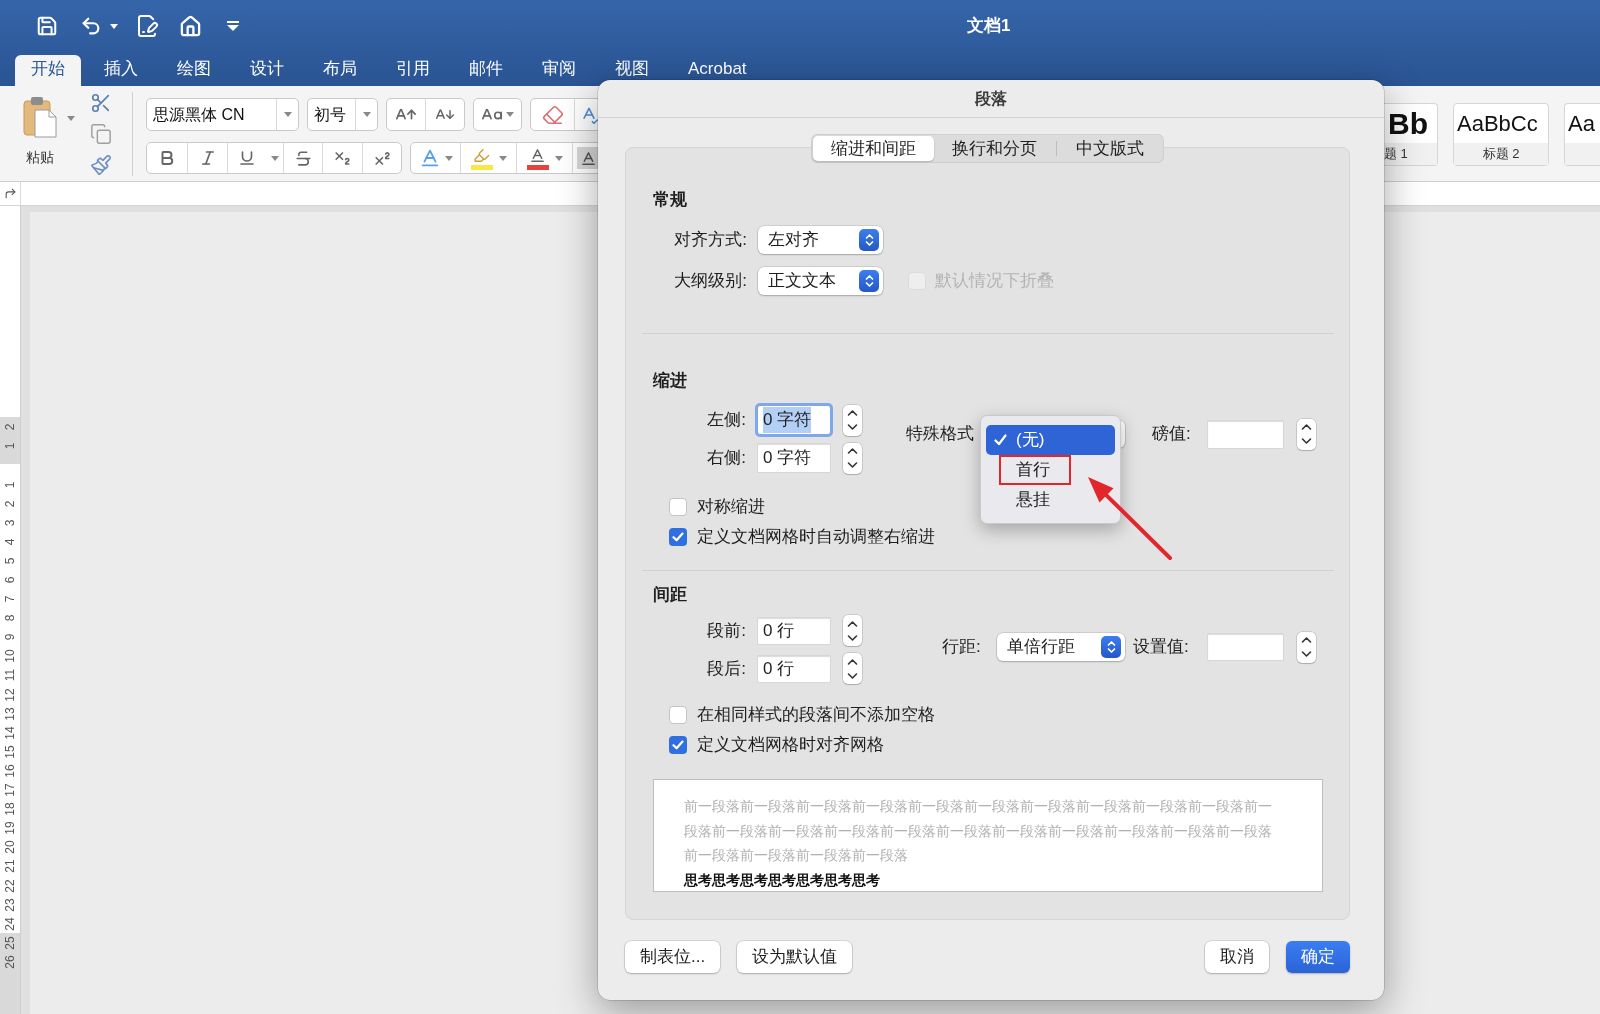  I want to click on dialog-tab: 中文版式, so click(1110, 148).